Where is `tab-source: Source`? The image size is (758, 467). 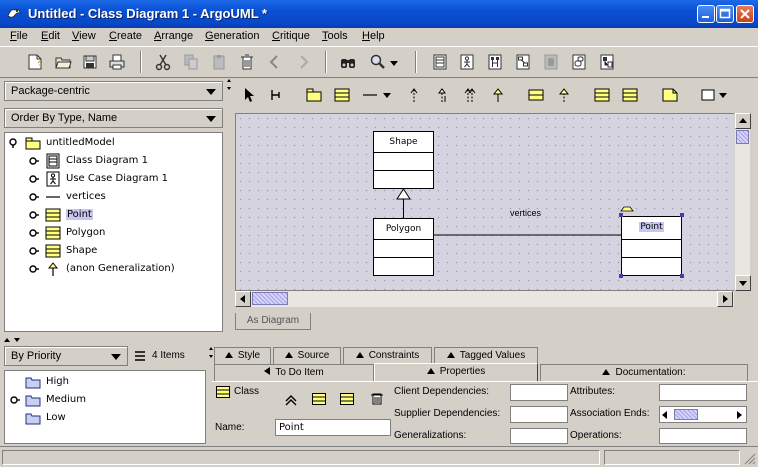 tab-source: Source is located at coordinates (307, 355).